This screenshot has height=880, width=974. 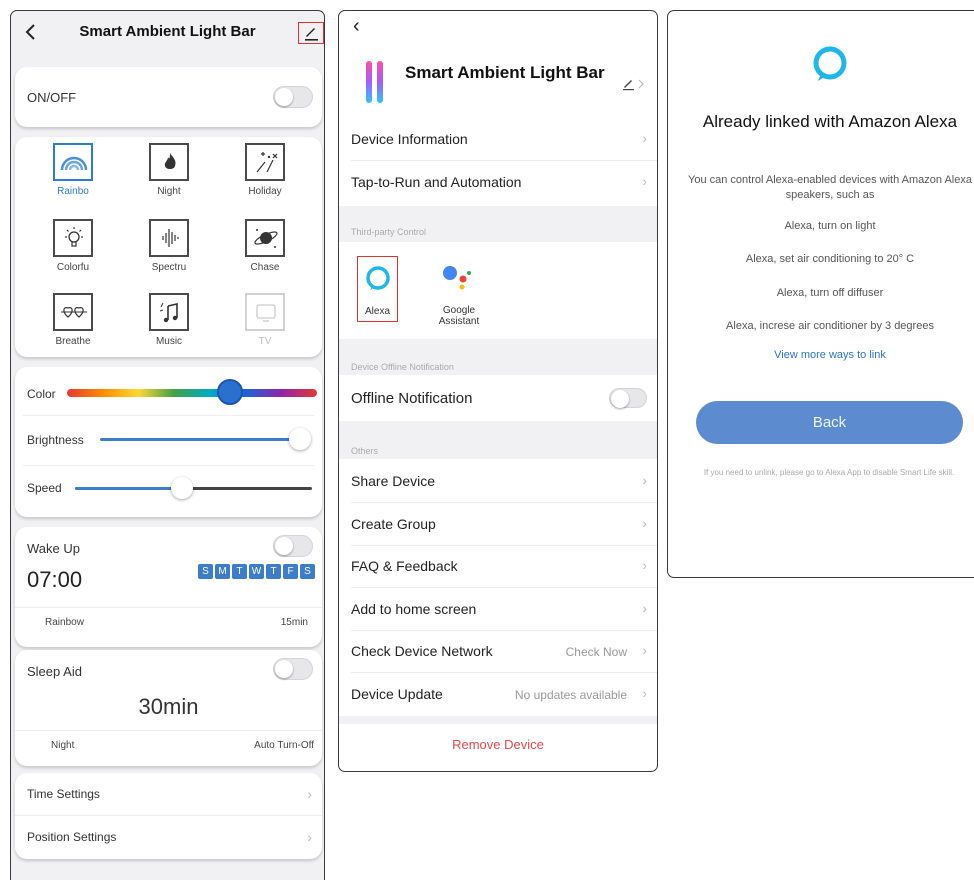 What do you see at coordinates (498, 566) in the screenshot?
I see `faq-feedback-row: FAQ & Feedback ›` at bounding box center [498, 566].